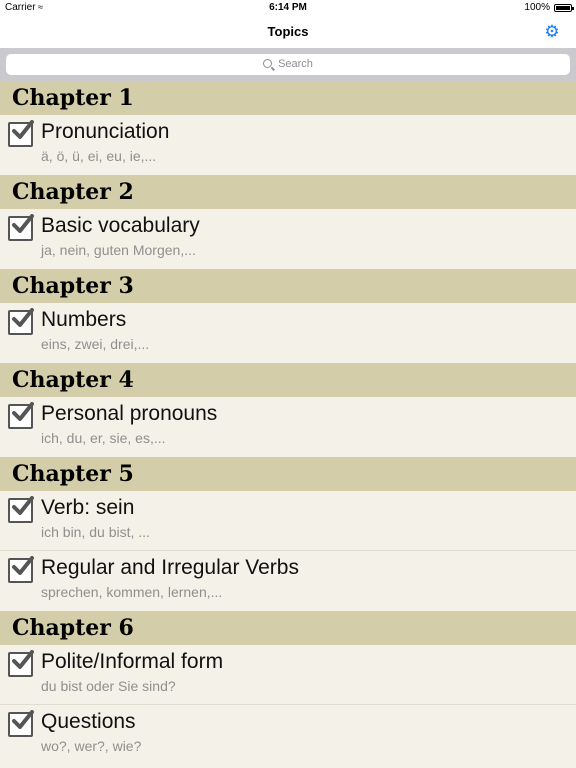  Describe the element at coordinates (129, 413) in the screenshot. I see `topic-title: Personal pronouns` at that location.